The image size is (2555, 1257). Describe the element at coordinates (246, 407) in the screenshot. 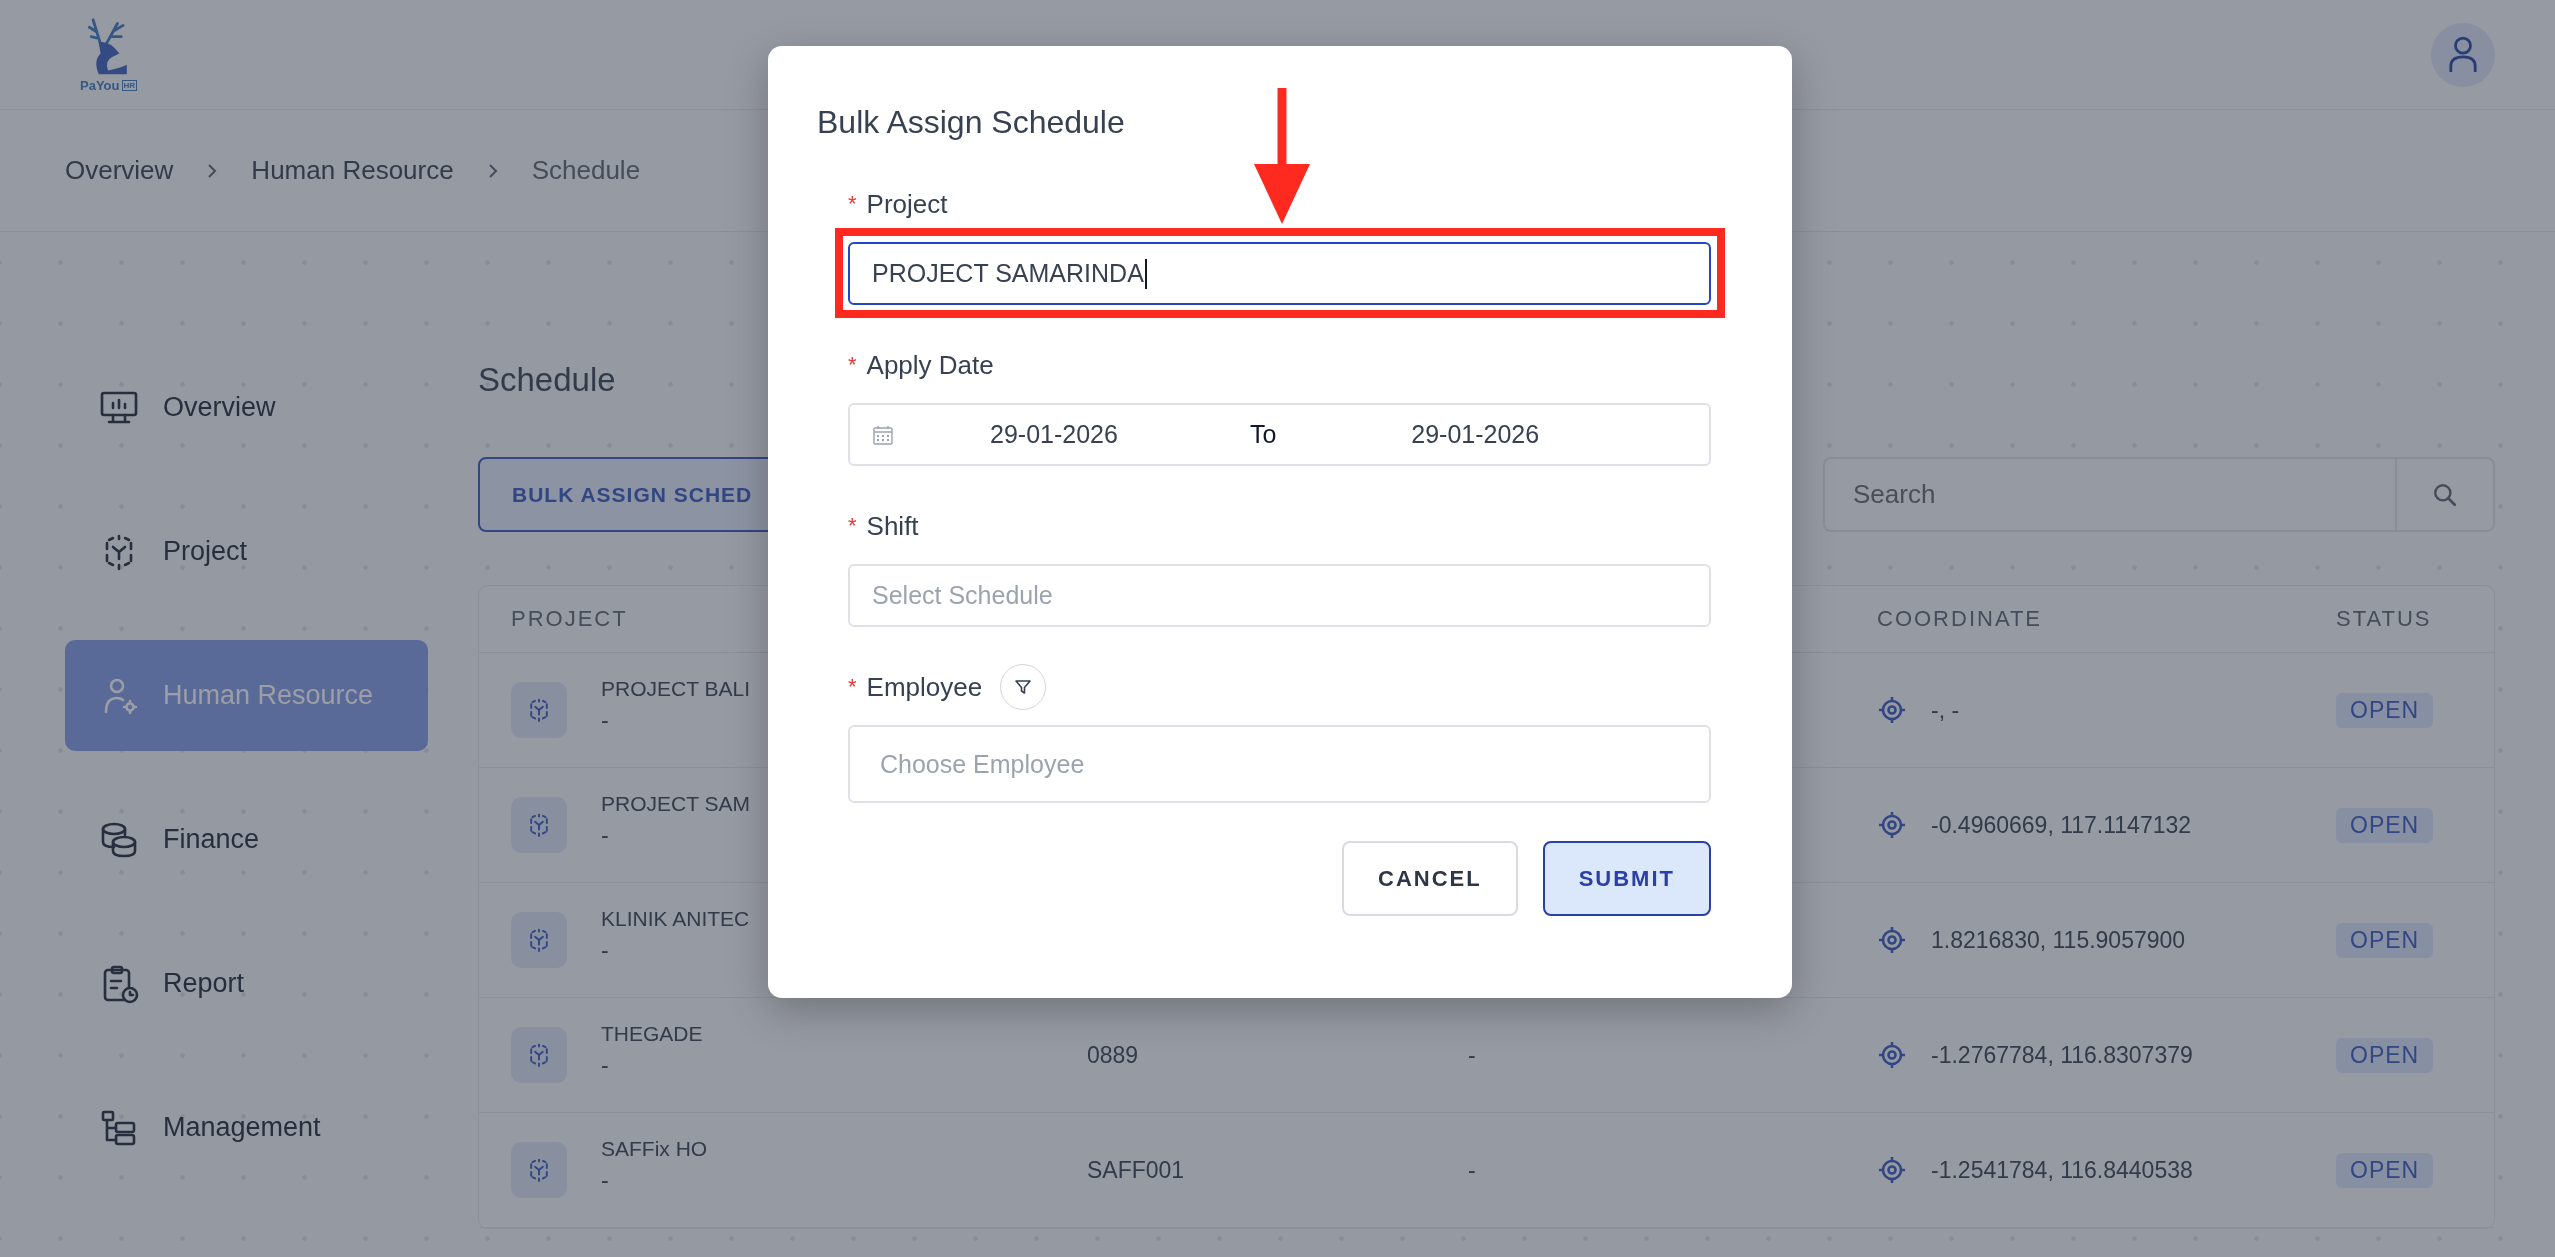

I see `sidebar-item: Overview` at that location.